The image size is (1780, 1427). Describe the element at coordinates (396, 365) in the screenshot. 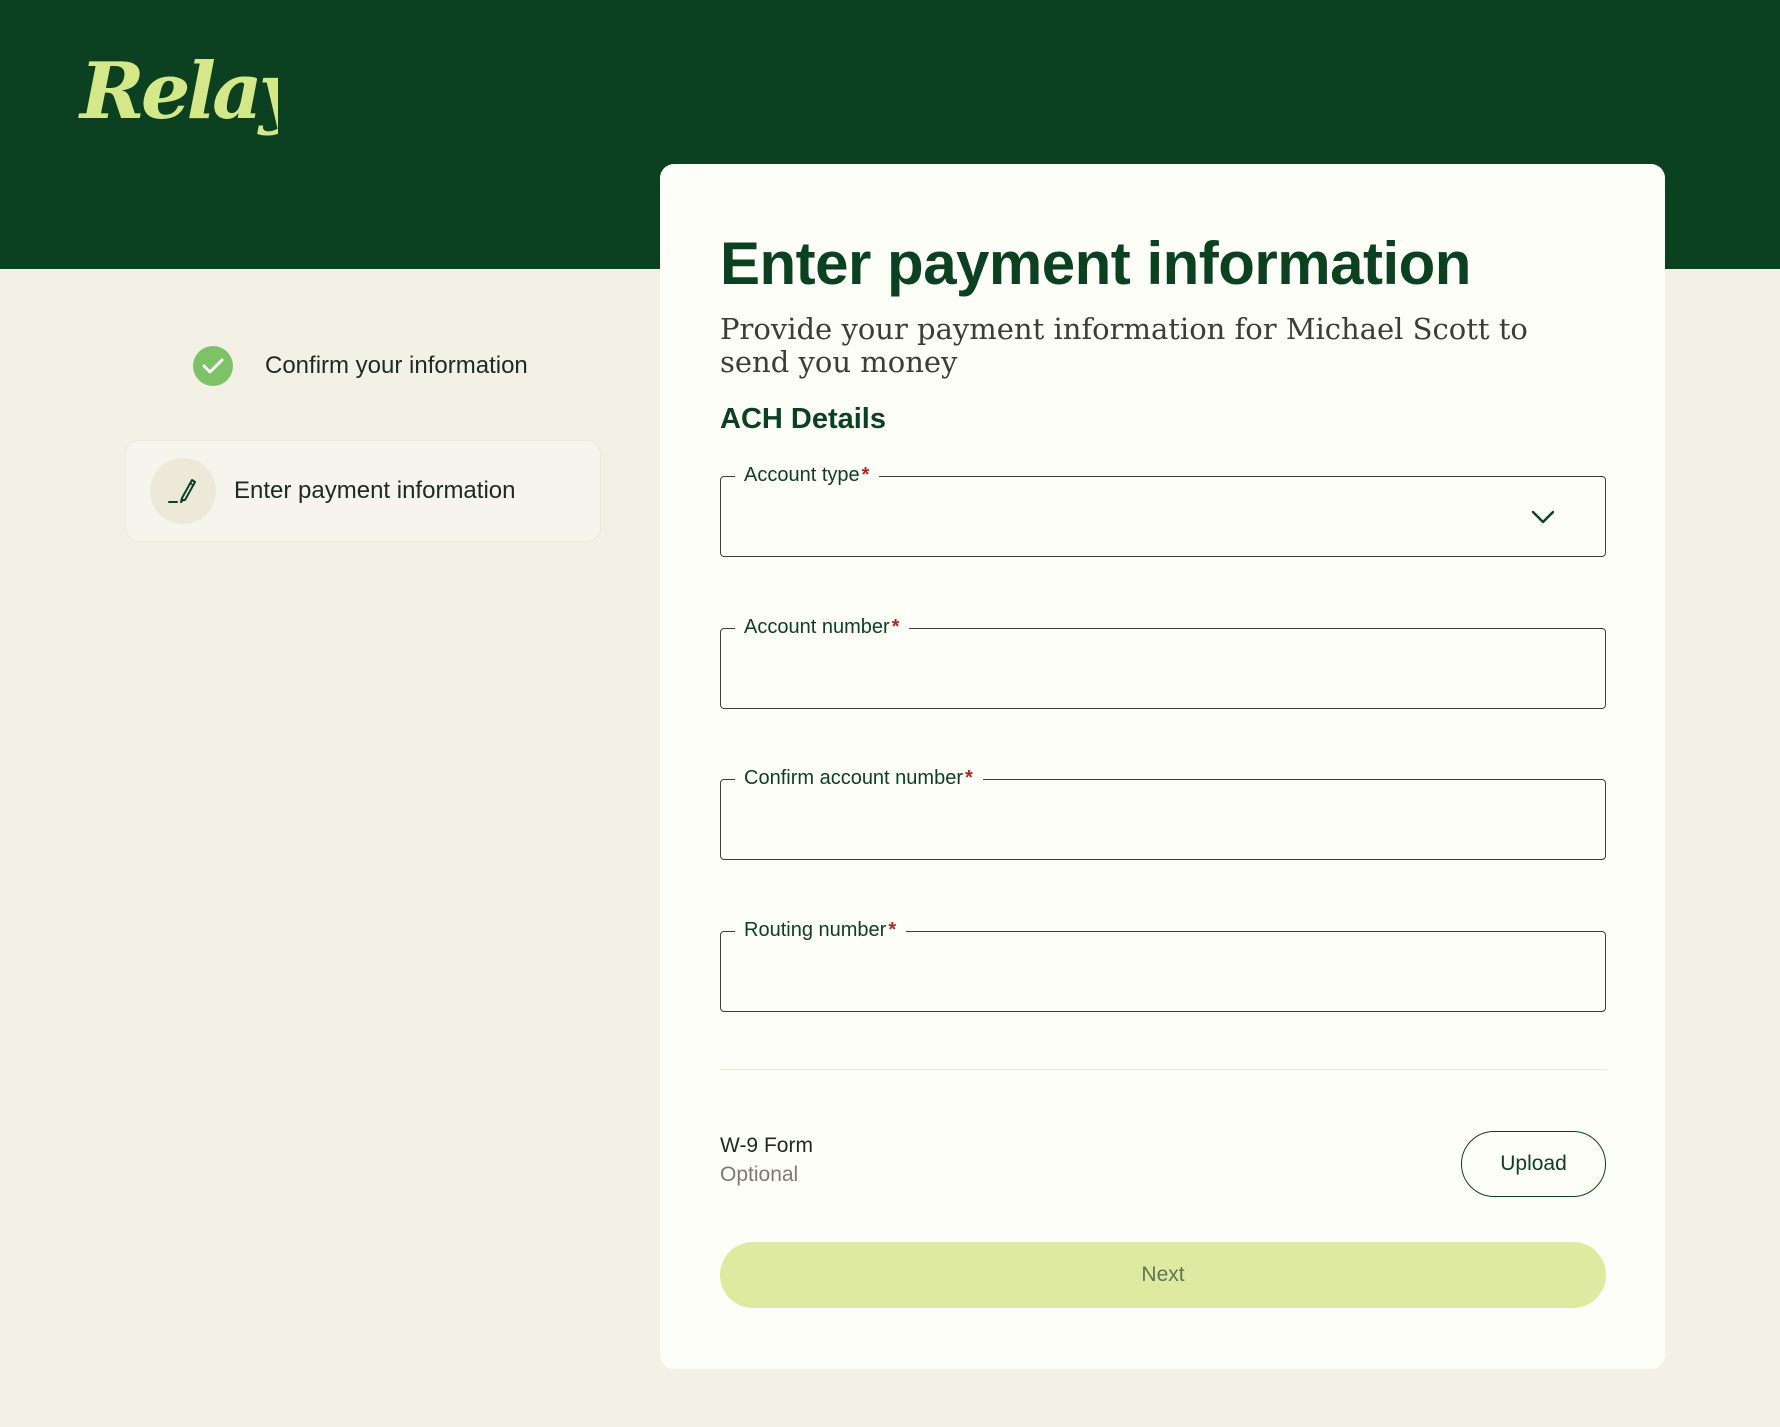

I see `step-label: Confirm your information` at that location.